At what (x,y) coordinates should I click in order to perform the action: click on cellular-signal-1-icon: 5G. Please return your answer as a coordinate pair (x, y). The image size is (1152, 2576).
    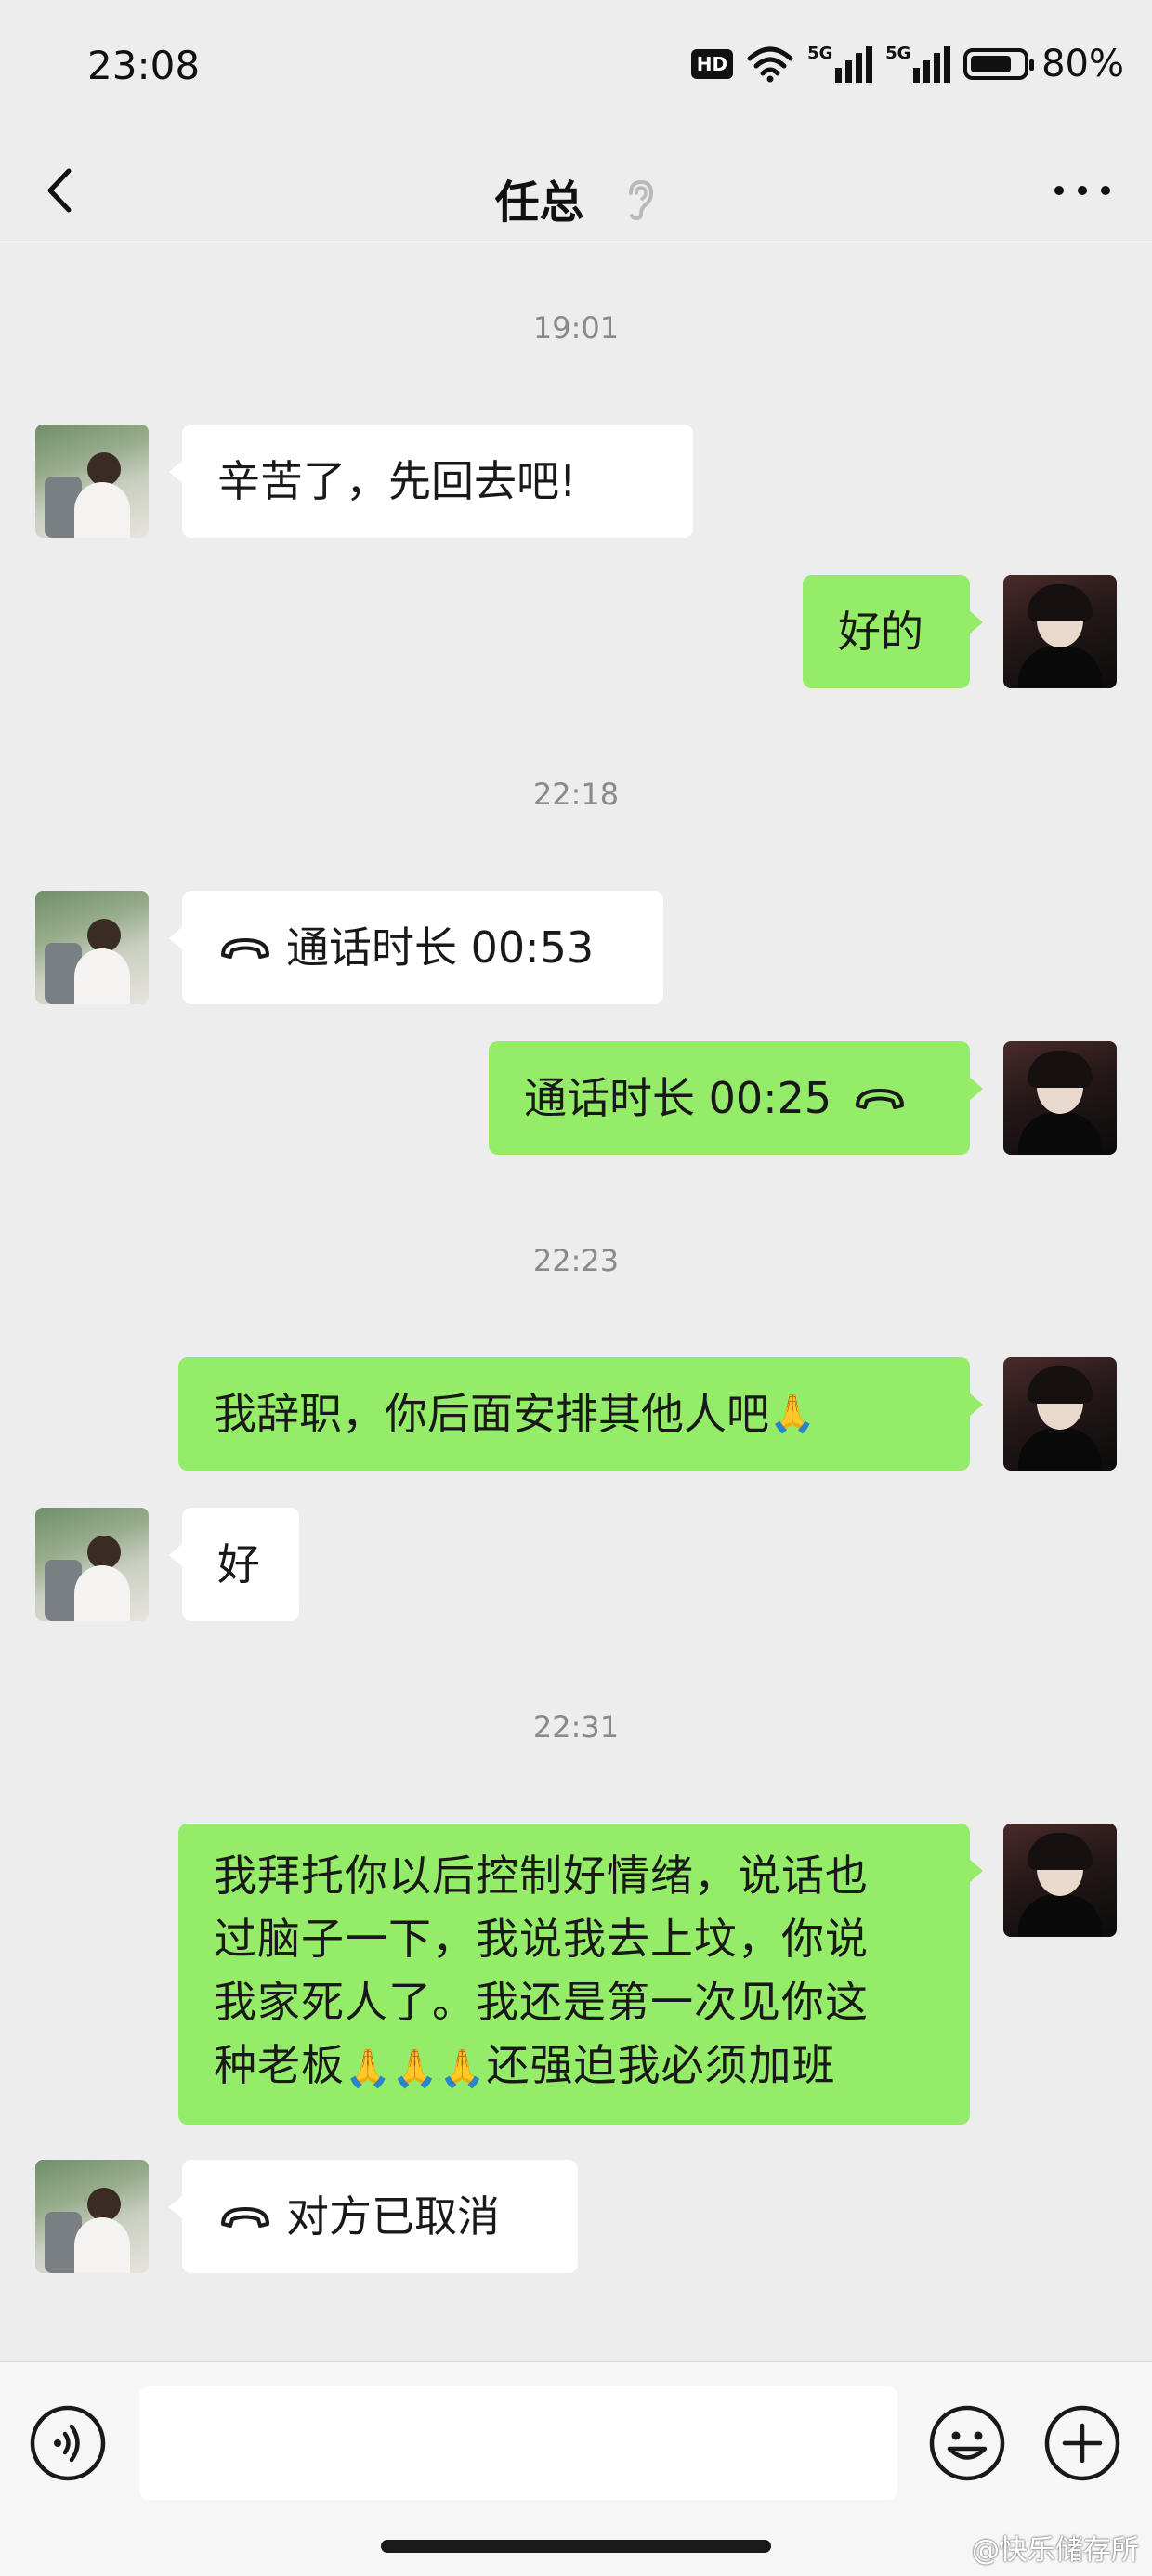
    Looking at the image, I should click on (840, 64).